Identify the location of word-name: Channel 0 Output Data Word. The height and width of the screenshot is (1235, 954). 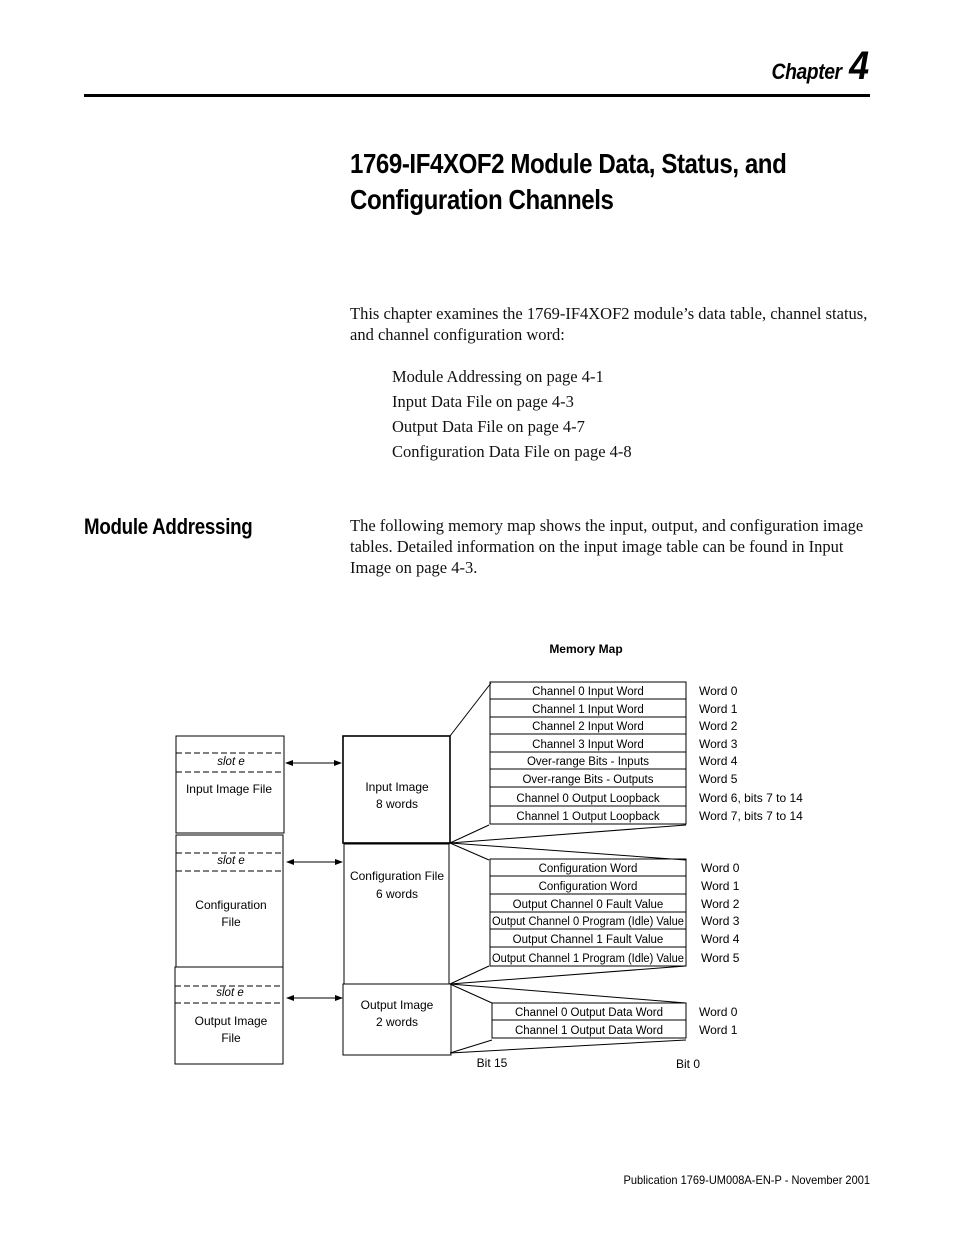
(589, 1013).